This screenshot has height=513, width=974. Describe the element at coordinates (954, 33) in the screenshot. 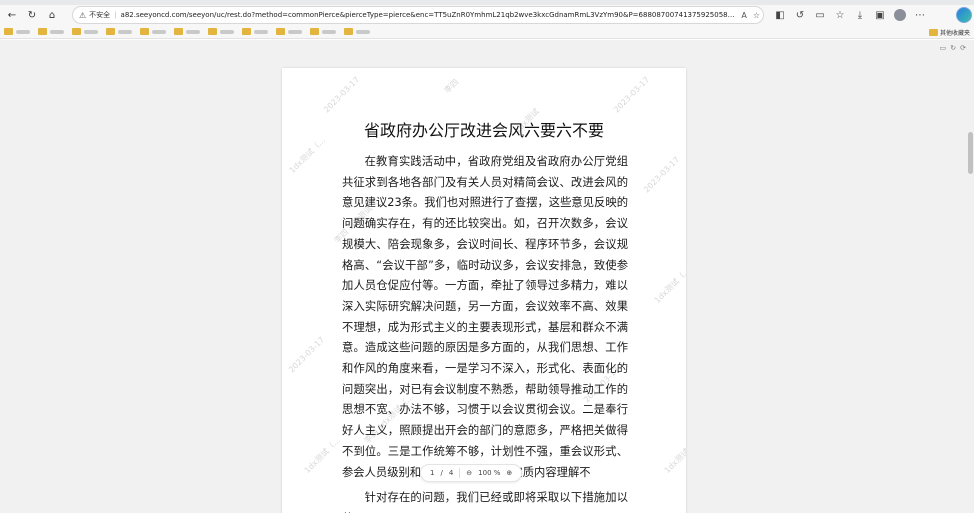

I see `other-favorites-label: 其他收藏夹` at that location.